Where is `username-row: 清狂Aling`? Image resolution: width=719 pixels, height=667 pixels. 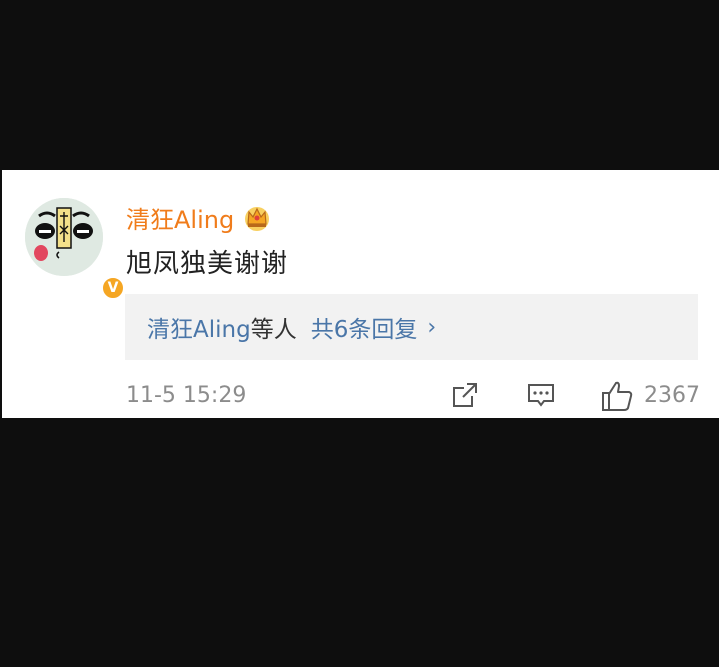
username-row: 清狂Aling is located at coordinates (199, 217).